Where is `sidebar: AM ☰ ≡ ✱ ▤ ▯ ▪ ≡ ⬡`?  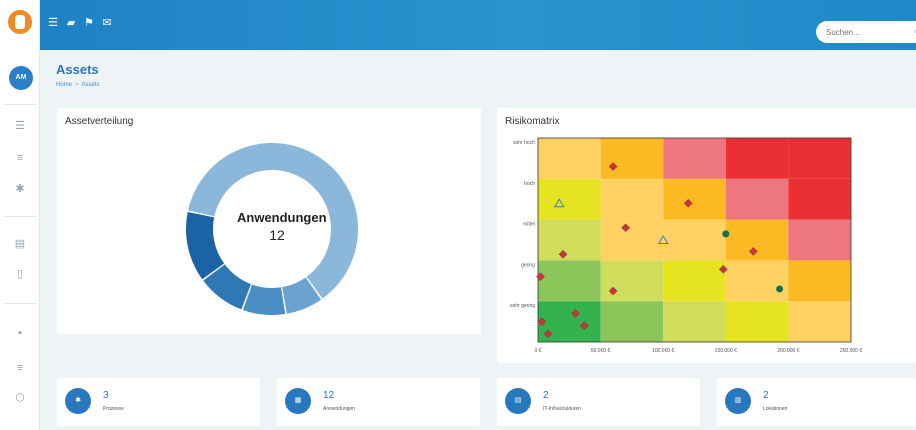
sidebar: AM ☰ ≡ ✱ ▤ ▯ ▪ ≡ ⬡ is located at coordinates (20, 215).